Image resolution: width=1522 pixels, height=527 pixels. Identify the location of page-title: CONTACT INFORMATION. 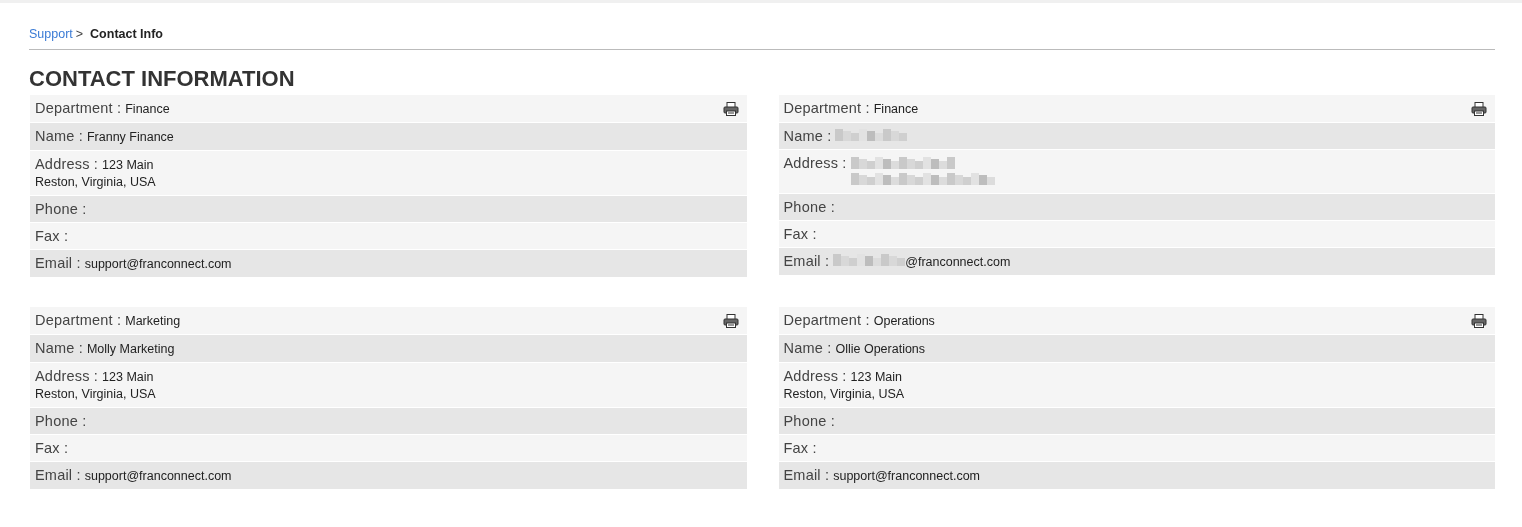
(162, 79).